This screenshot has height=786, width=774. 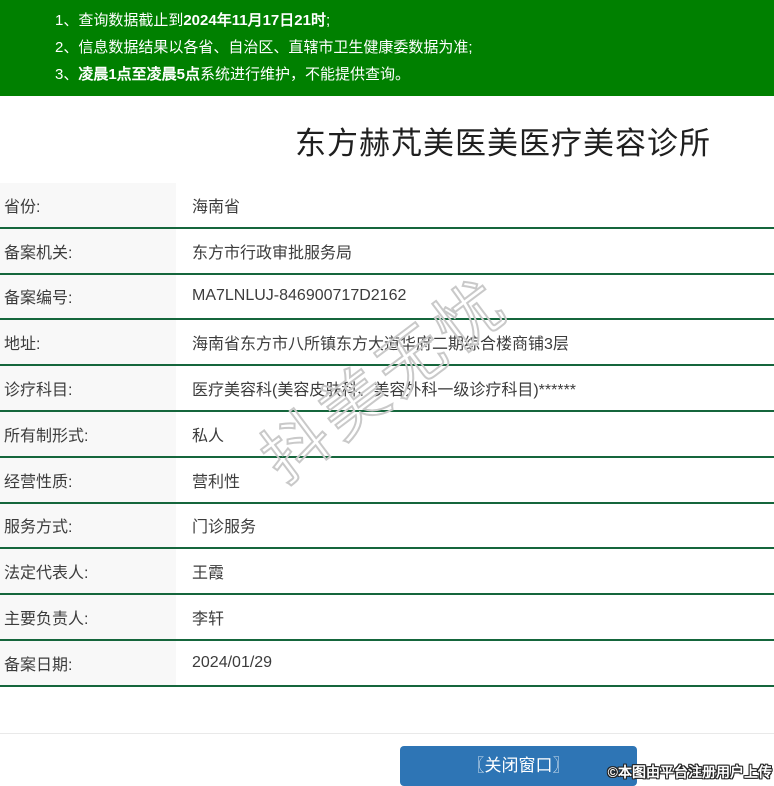 I want to click on notice-text: ;, so click(x=328, y=20).